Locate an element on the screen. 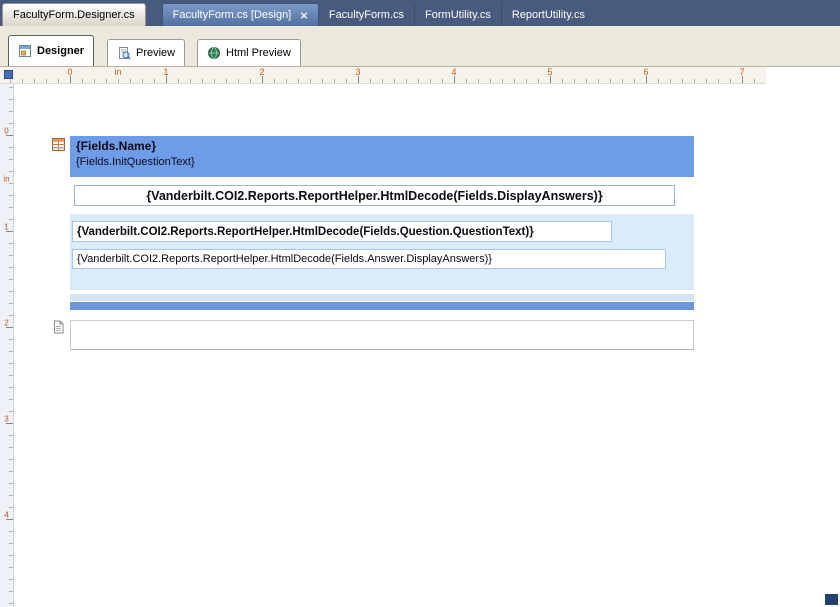 The height and width of the screenshot is (607, 840). file-tab-label: FacultyForm.Designer.cs is located at coordinates (74, 15).